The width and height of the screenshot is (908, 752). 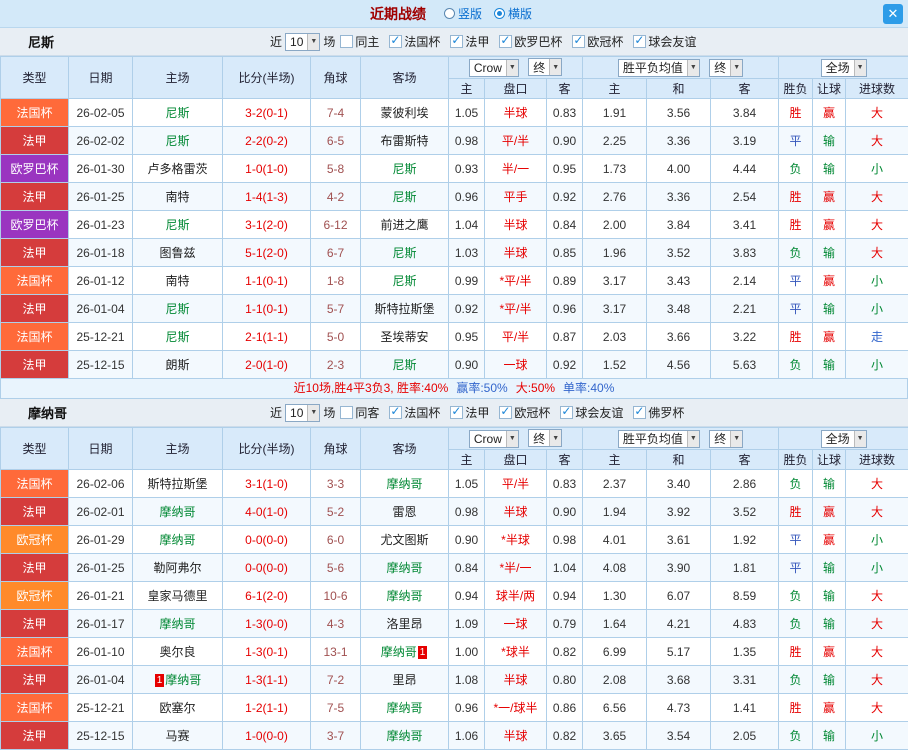 I want to click on league-filter: 法国杯, so click(x=414, y=412).